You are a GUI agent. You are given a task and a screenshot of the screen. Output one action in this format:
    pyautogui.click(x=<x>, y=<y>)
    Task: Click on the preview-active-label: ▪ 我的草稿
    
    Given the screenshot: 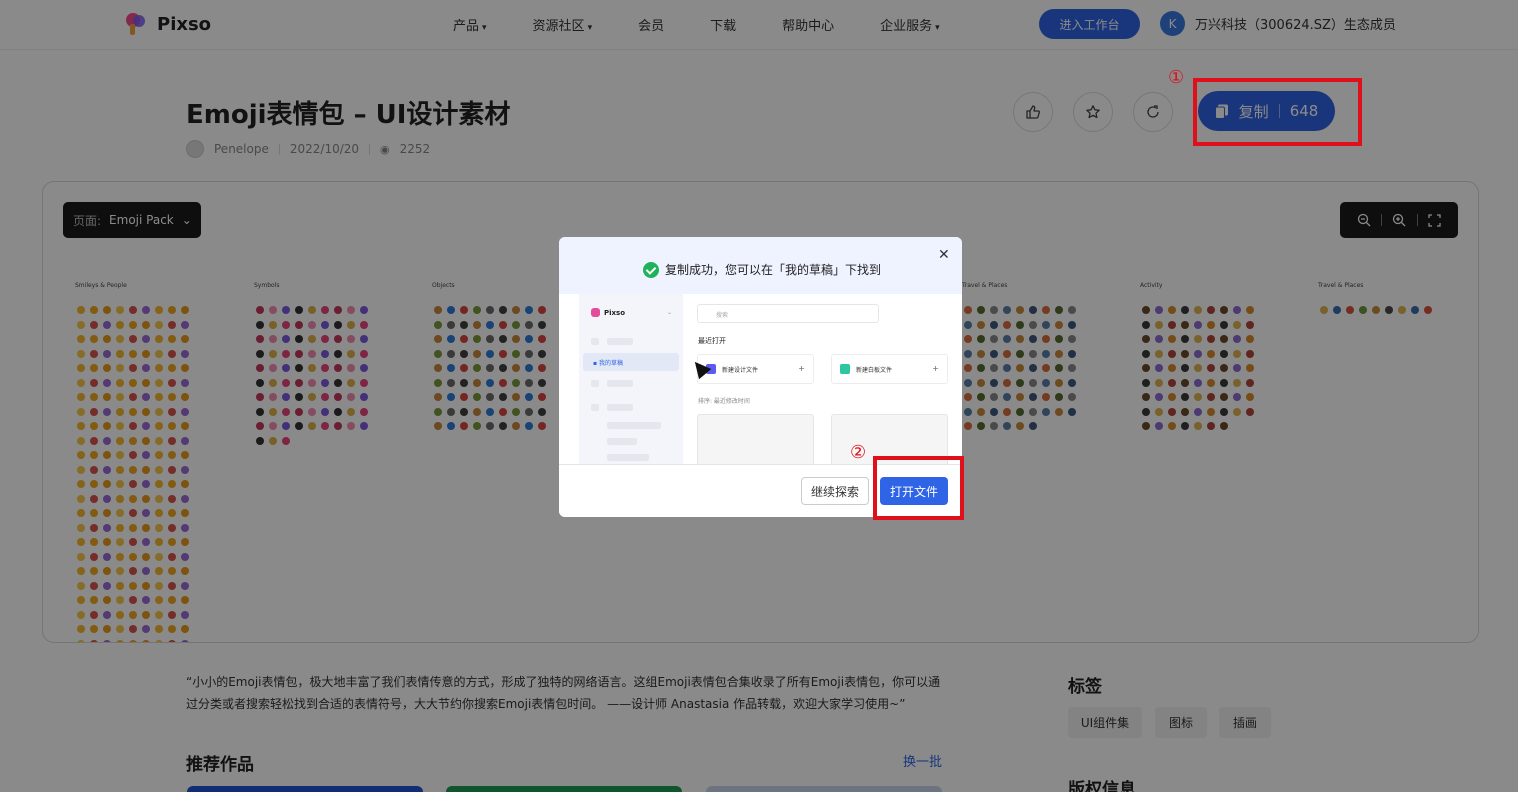 What is the action you would take?
    pyautogui.click(x=608, y=363)
    